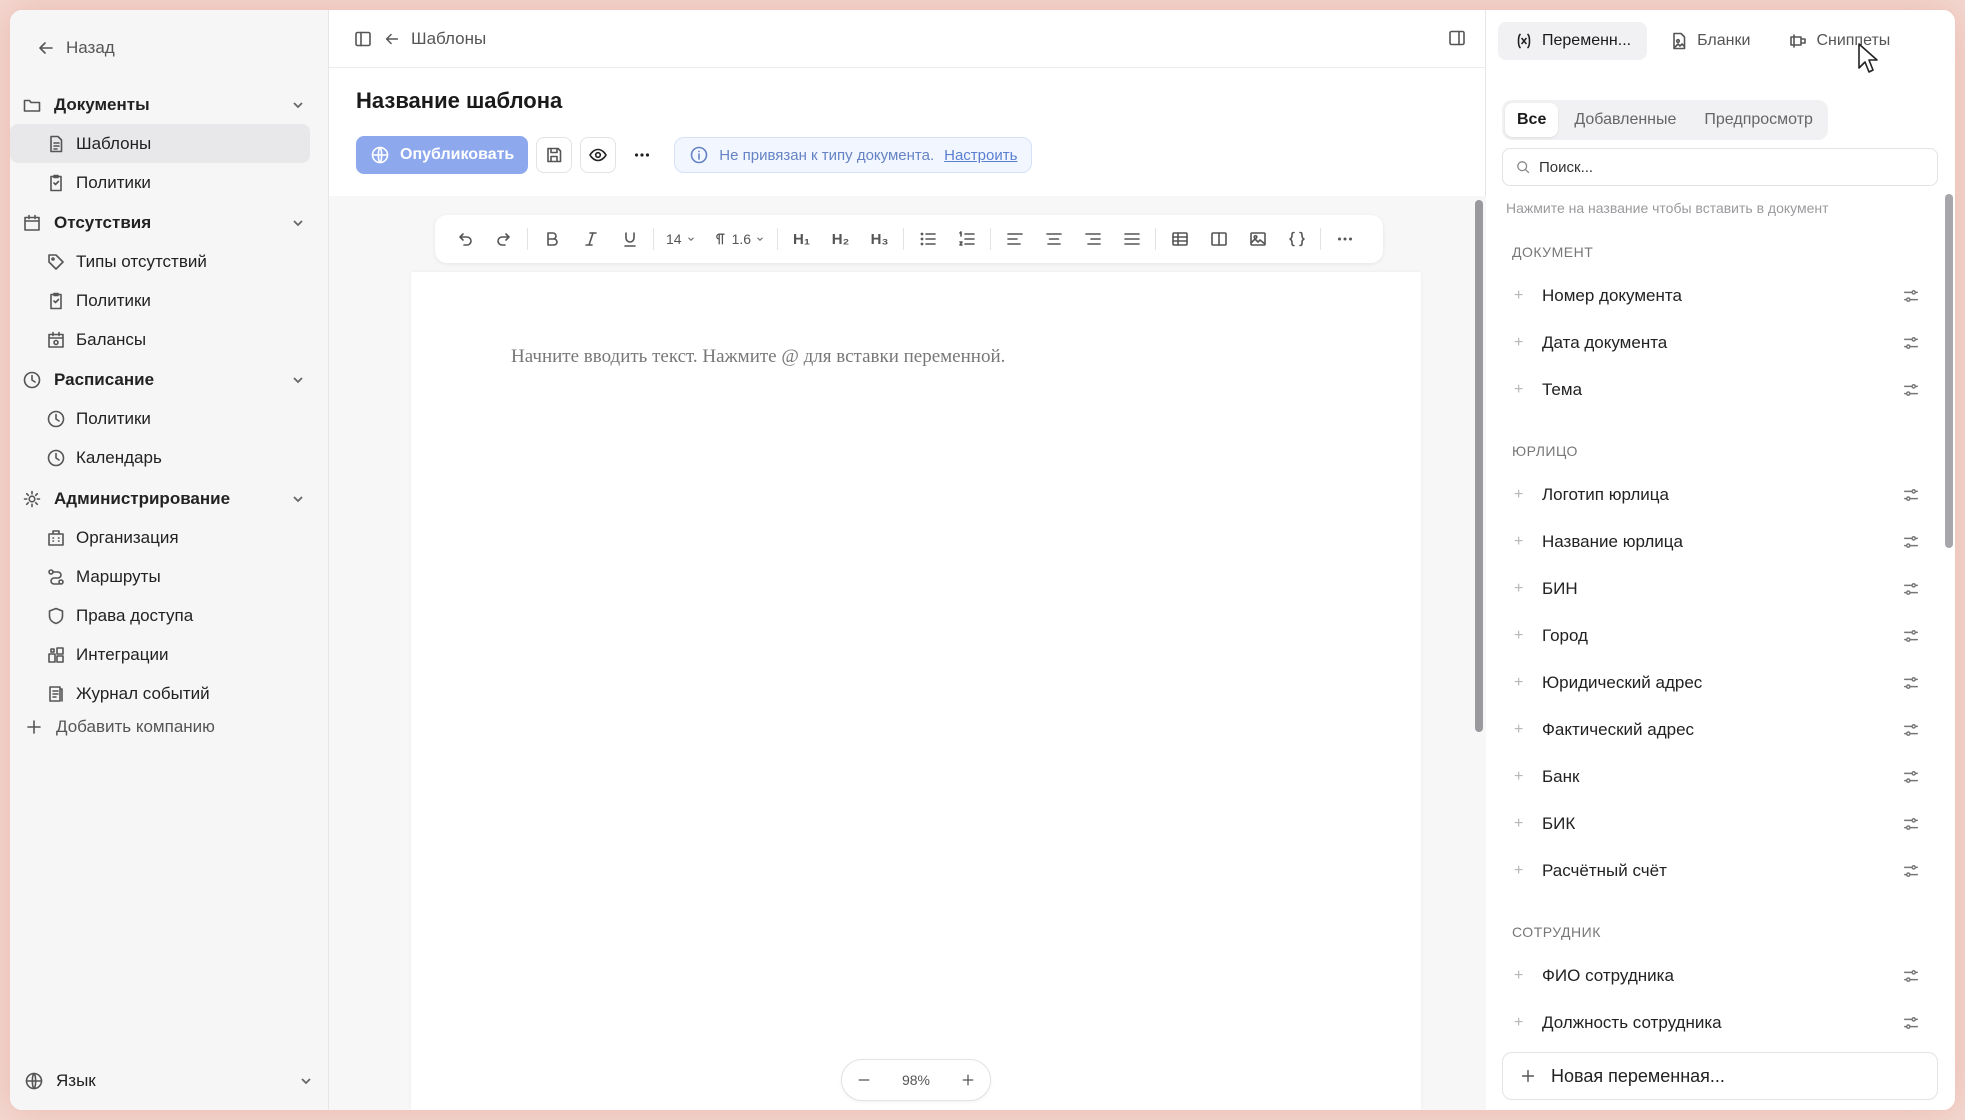 The height and width of the screenshot is (1120, 1965). I want to click on undo-button, so click(464, 239).